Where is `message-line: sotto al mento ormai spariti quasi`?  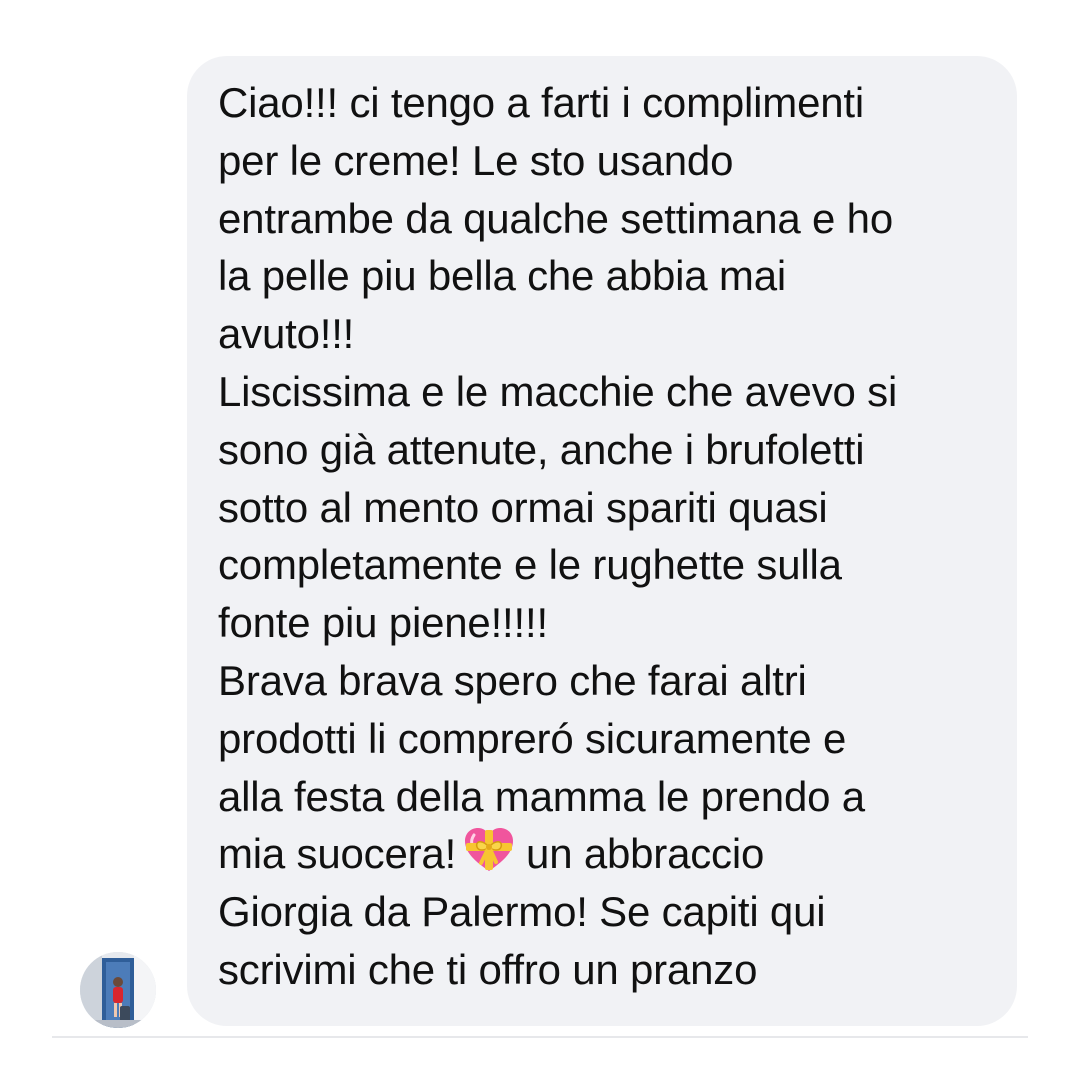
message-line: sotto al mento ormai spariti quasi is located at coordinates (523, 507).